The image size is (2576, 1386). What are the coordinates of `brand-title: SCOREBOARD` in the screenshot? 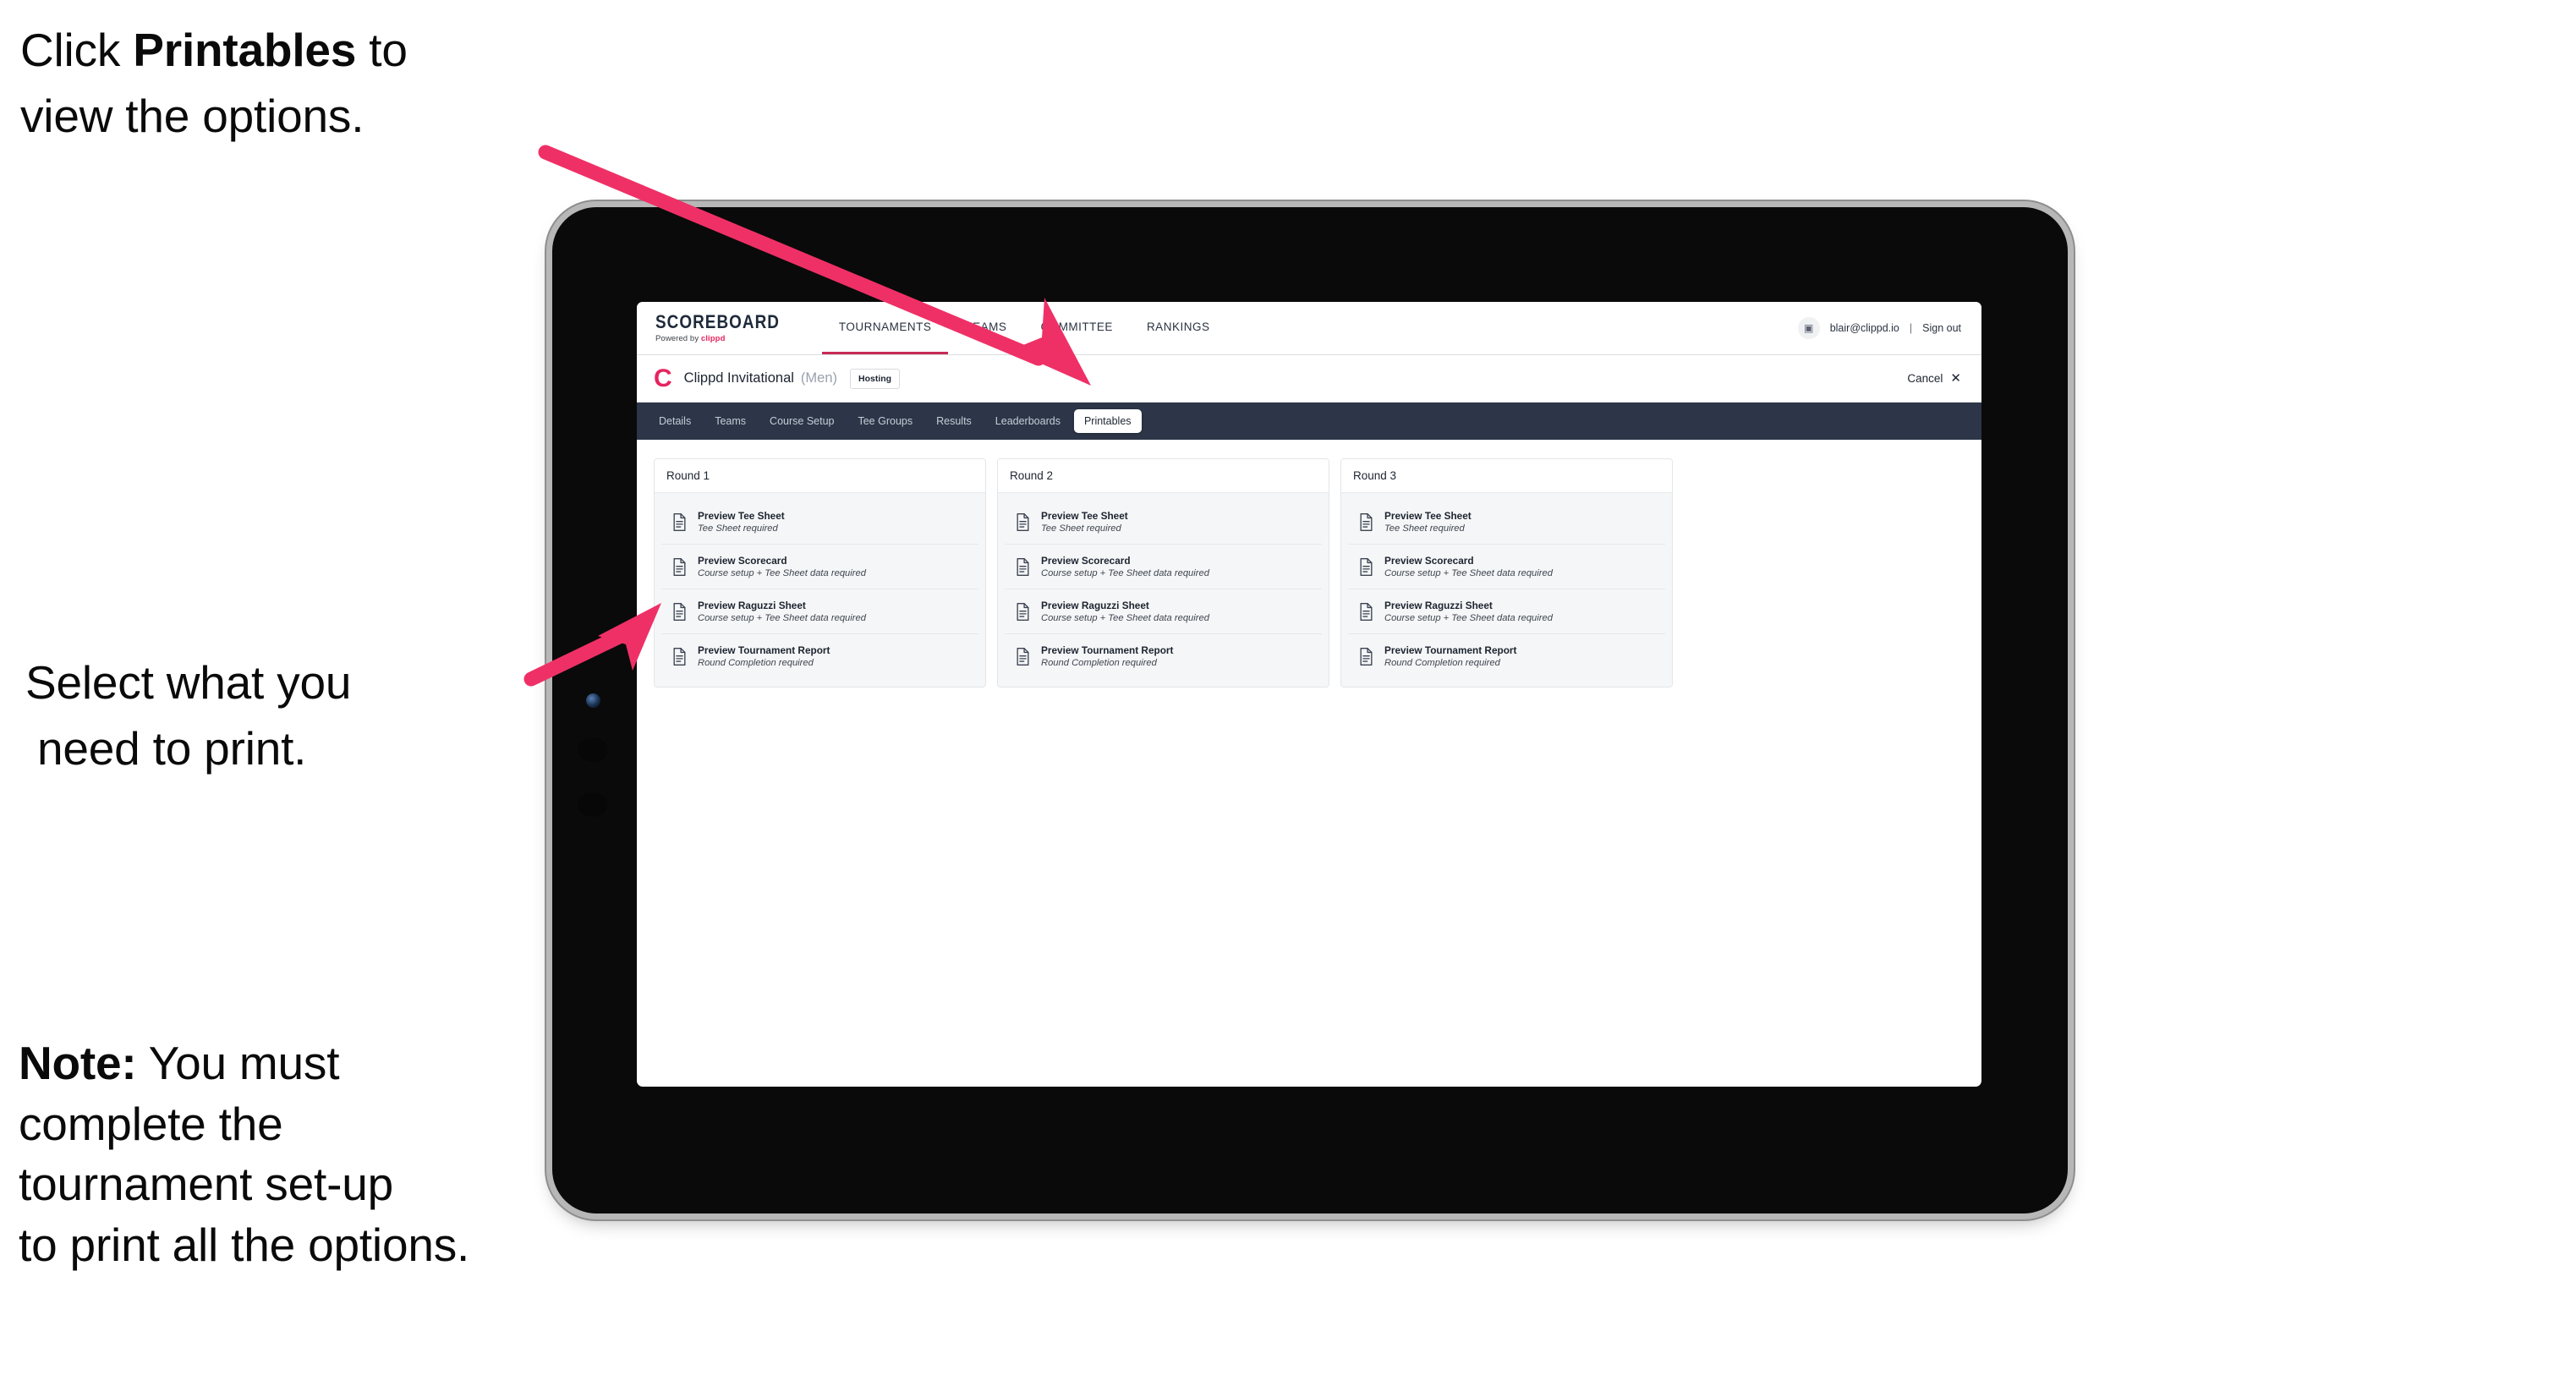 It's located at (717, 321).